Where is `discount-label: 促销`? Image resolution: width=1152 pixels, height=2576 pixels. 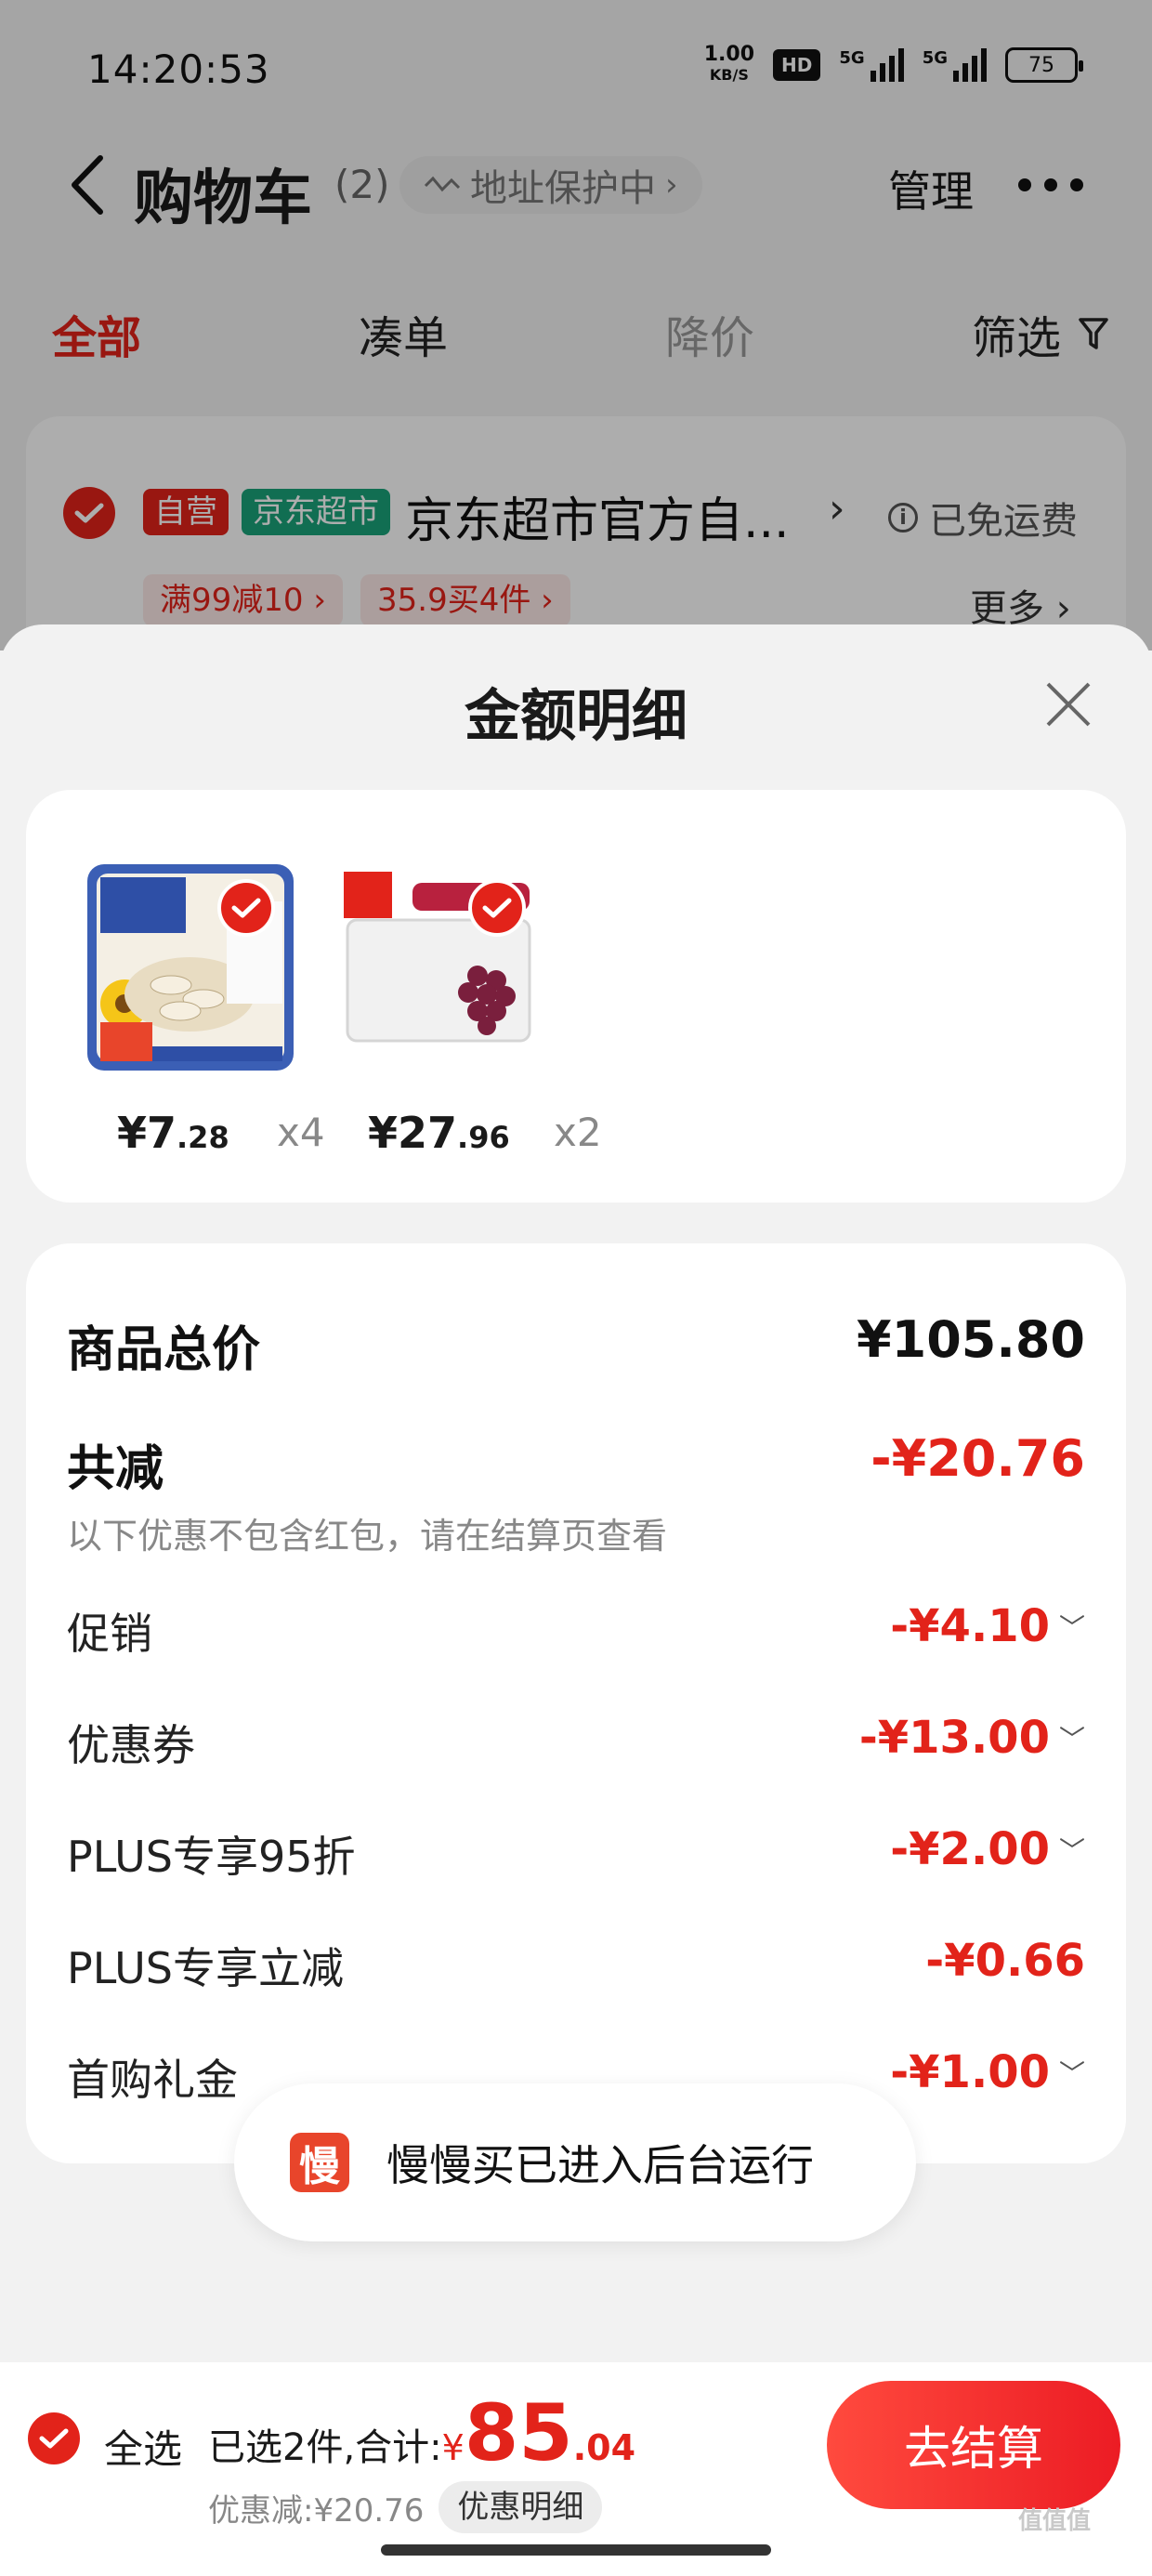 discount-label: 促销 is located at coordinates (109, 1634).